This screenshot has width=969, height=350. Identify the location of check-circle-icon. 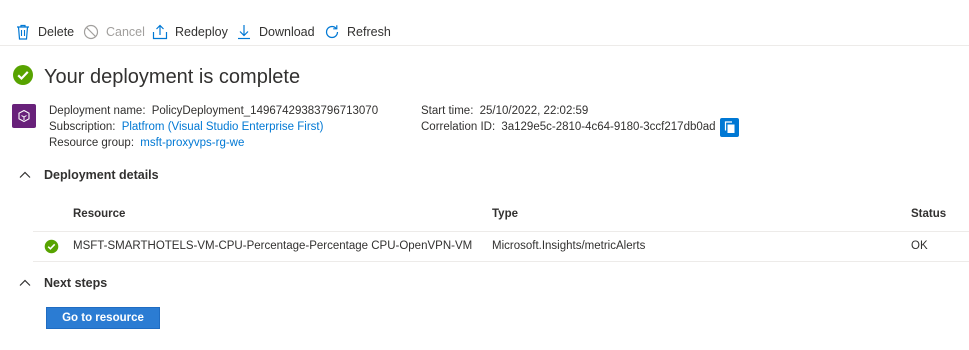
(51, 249).